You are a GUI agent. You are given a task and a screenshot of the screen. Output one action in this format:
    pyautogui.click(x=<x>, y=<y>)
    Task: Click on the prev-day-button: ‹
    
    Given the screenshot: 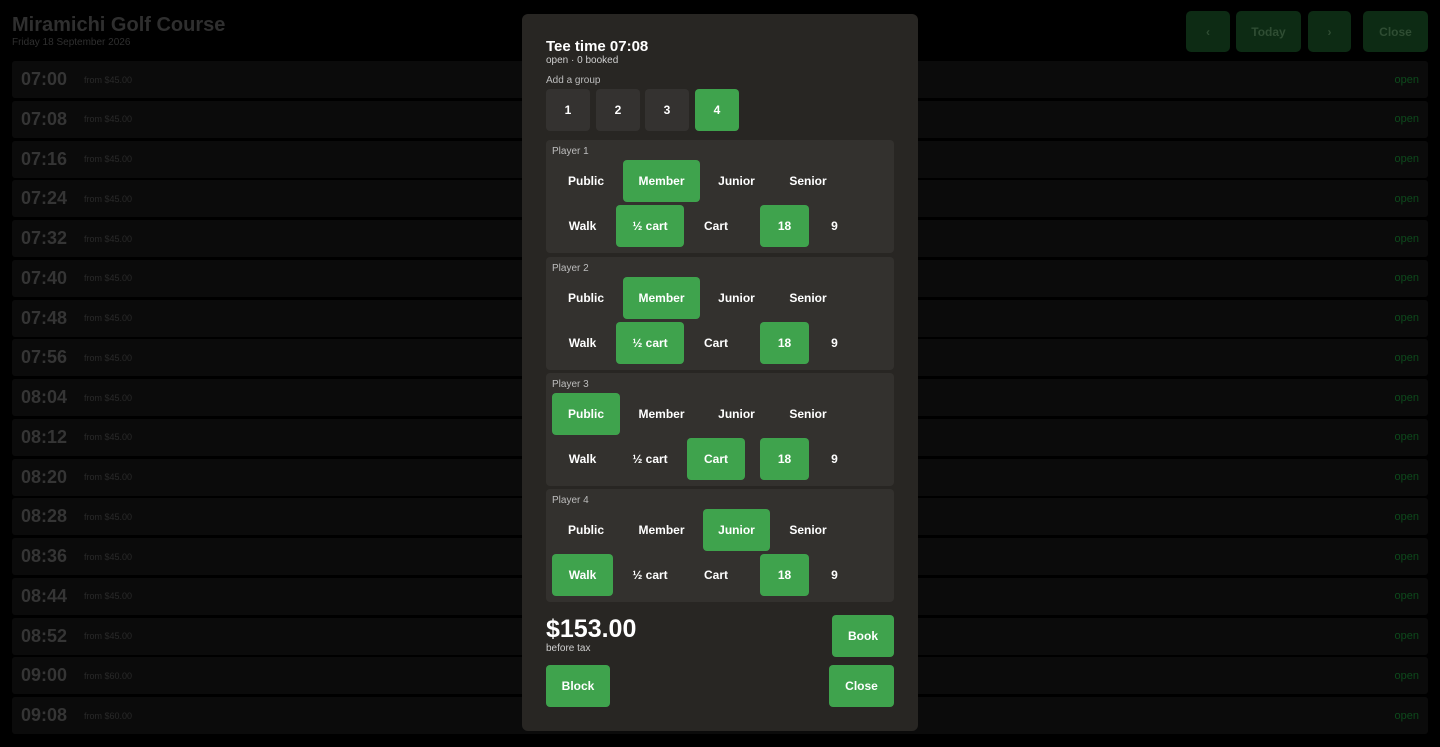 What is the action you would take?
    pyautogui.click(x=1208, y=31)
    